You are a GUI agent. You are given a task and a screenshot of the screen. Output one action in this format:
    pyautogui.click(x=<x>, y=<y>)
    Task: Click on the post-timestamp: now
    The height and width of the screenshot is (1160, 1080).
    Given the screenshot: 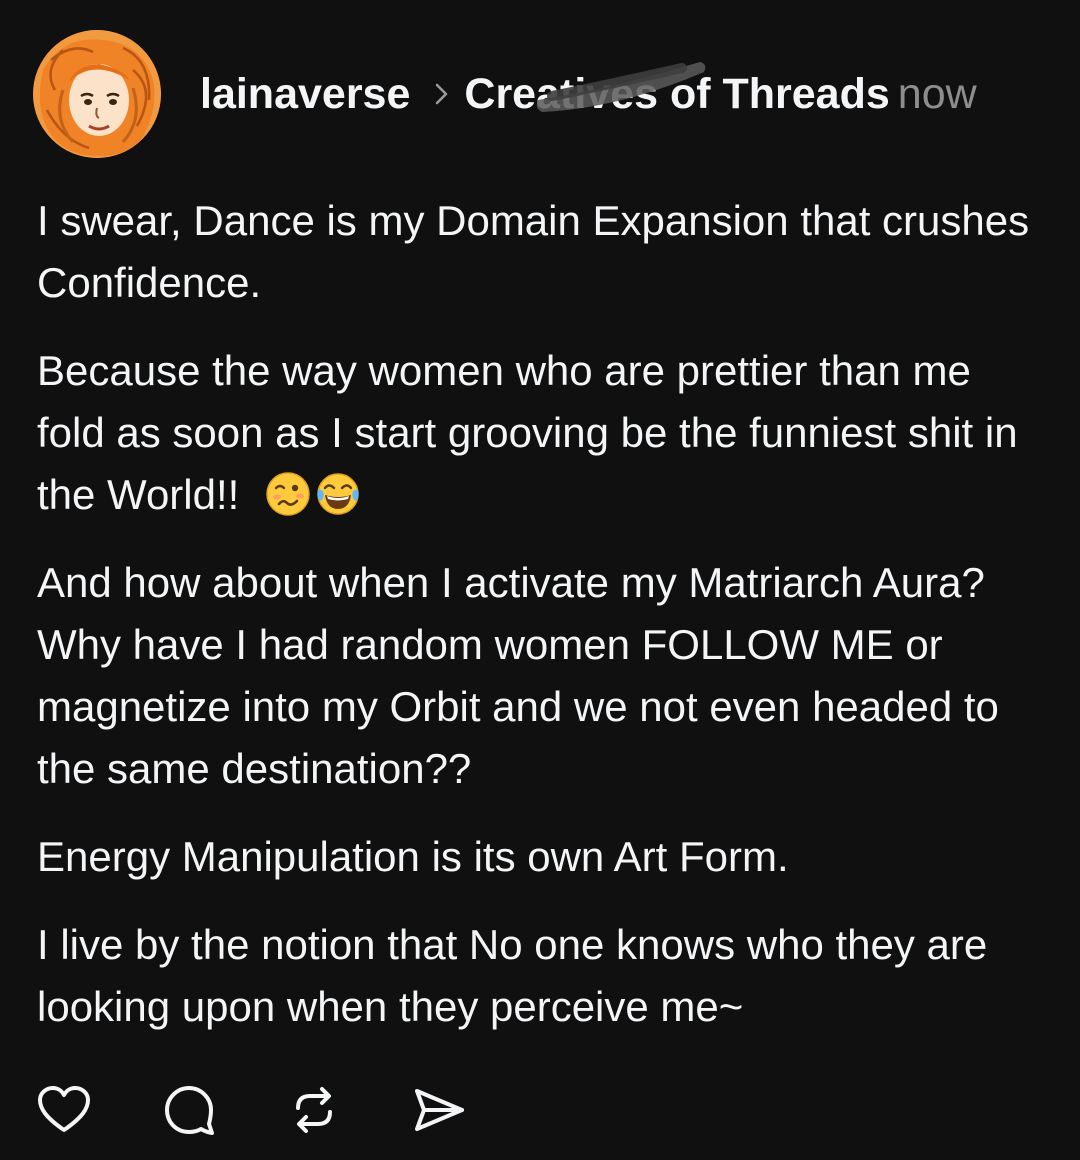 What is the action you would take?
    pyautogui.click(x=937, y=93)
    